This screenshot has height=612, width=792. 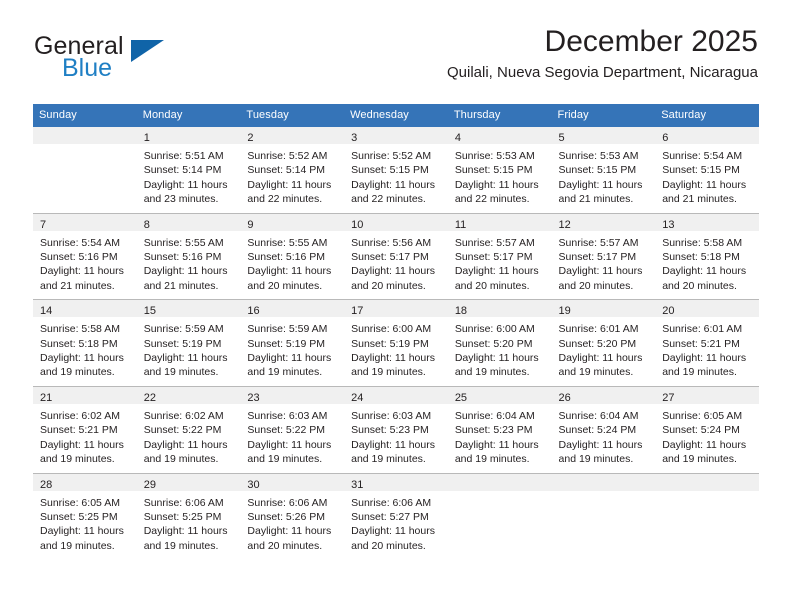 What do you see at coordinates (292, 395) in the screenshot?
I see `day-number-band: 23` at bounding box center [292, 395].